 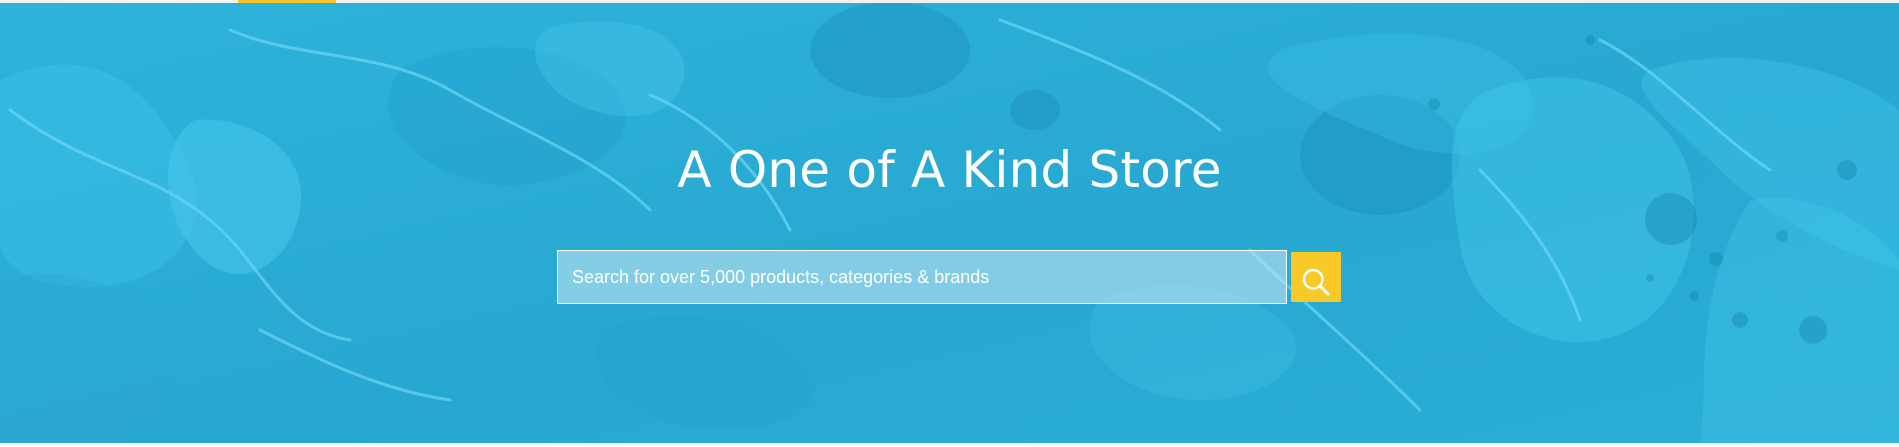 I want to click on top-accent-tab, so click(x=287, y=1).